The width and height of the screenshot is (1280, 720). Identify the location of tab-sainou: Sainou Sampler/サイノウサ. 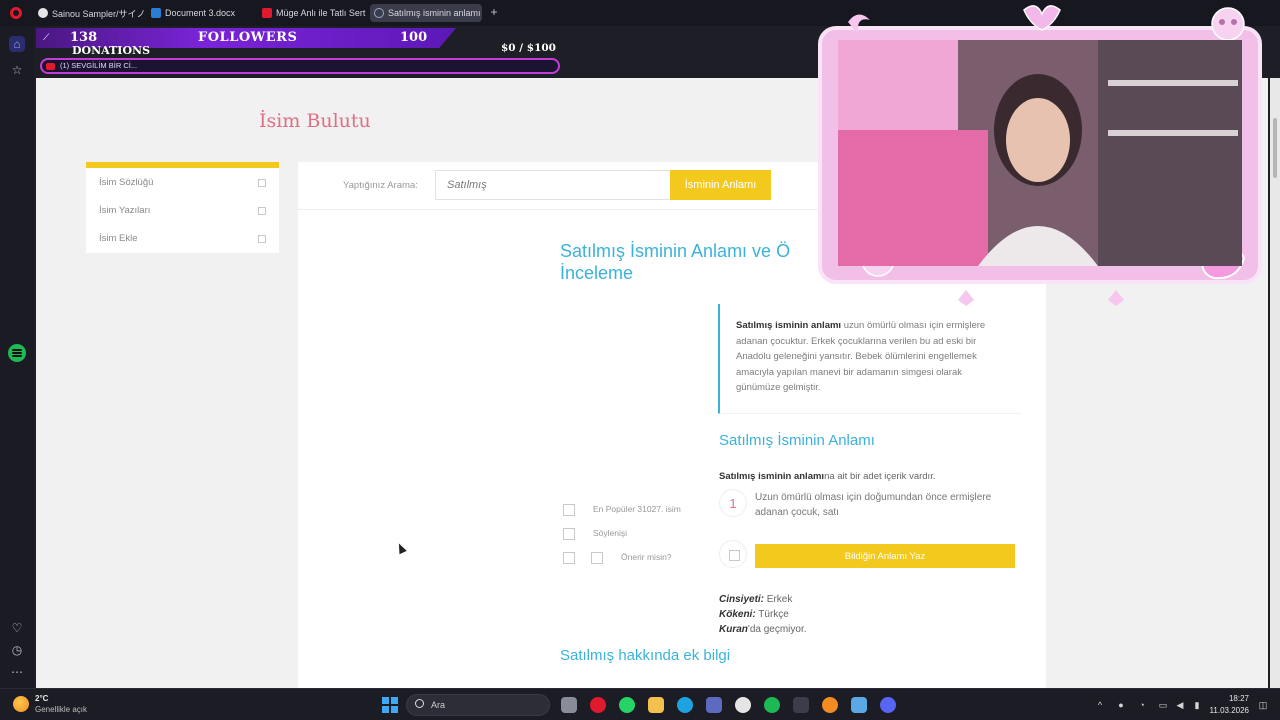
(89, 13).